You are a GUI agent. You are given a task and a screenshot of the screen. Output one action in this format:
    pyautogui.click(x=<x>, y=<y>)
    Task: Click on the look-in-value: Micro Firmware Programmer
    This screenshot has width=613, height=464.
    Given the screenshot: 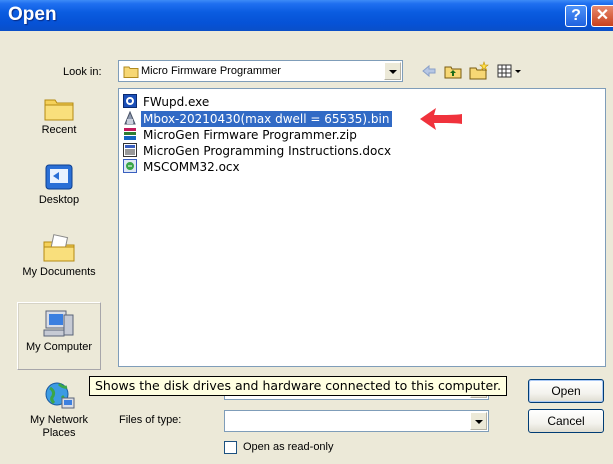 What is the action you would take?
    pyautogui.click(x=211, y=71)
    